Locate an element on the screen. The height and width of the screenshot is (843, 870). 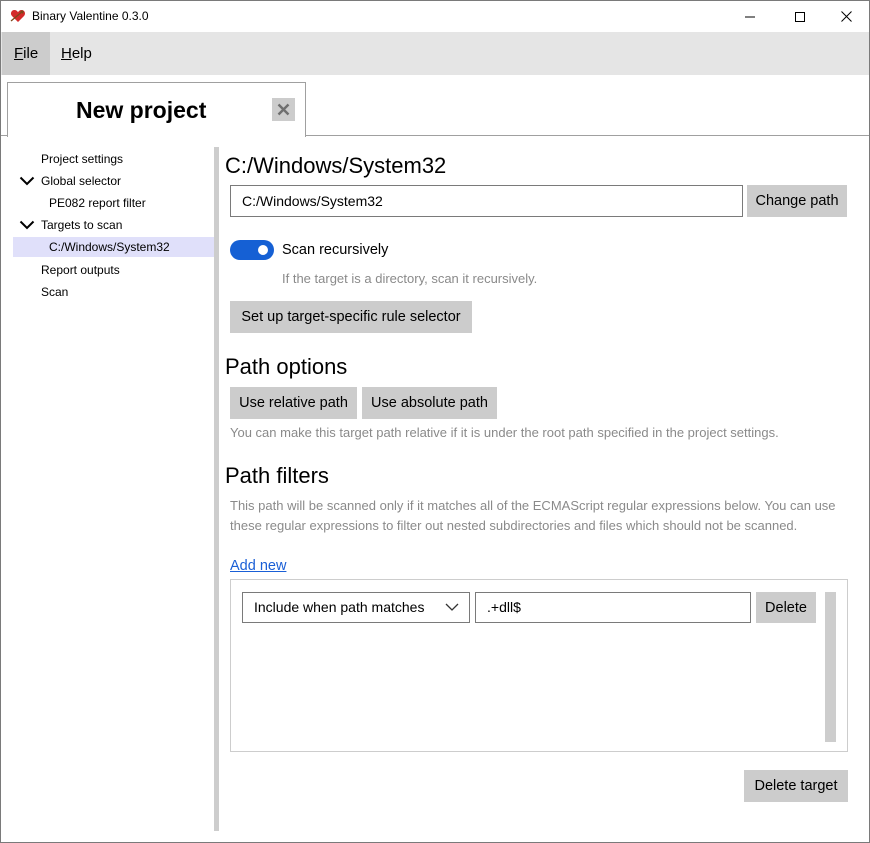
scan-recursively-toggle is located at coordinates (252, 250).